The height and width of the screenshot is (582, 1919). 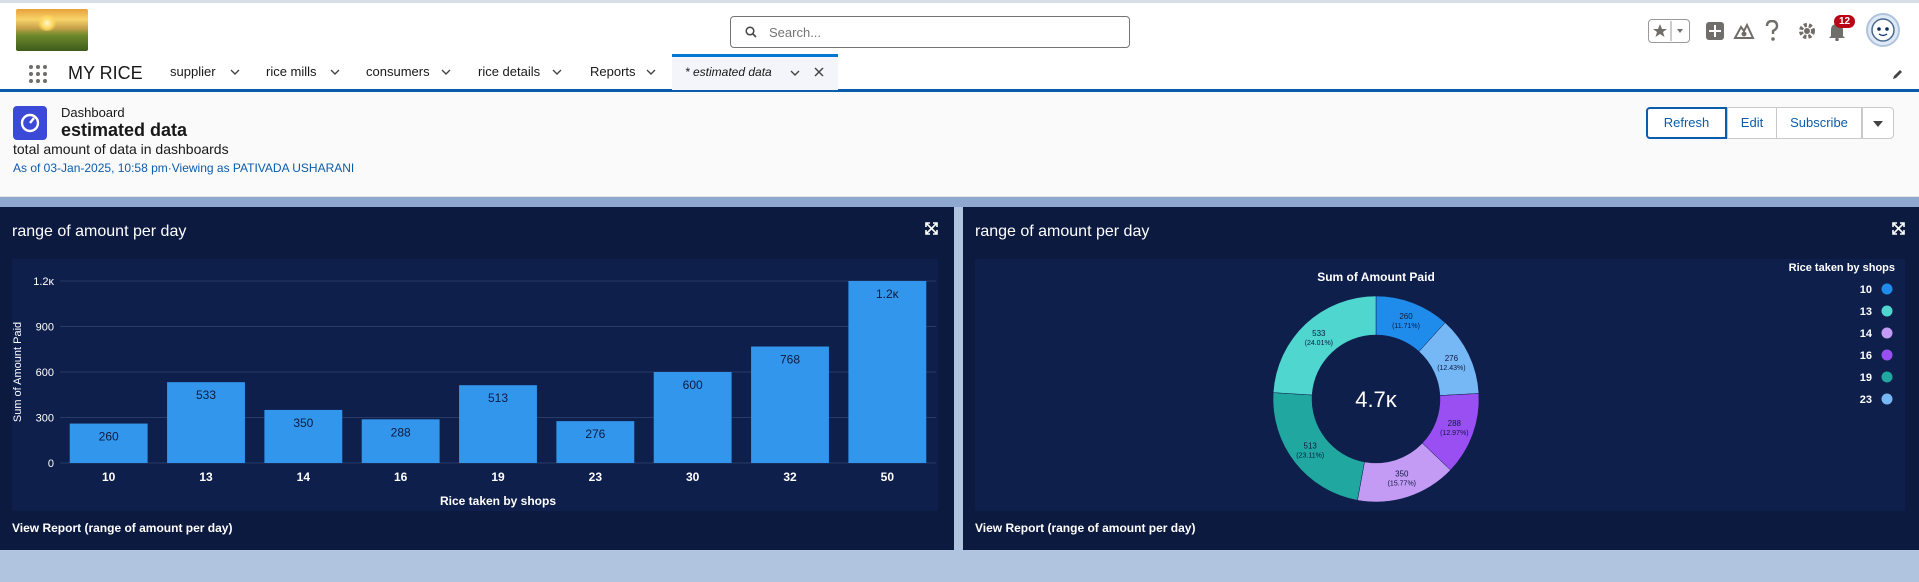 I want to click on x-axis-label: Rice taken by shops, so click(x=498, y=501).